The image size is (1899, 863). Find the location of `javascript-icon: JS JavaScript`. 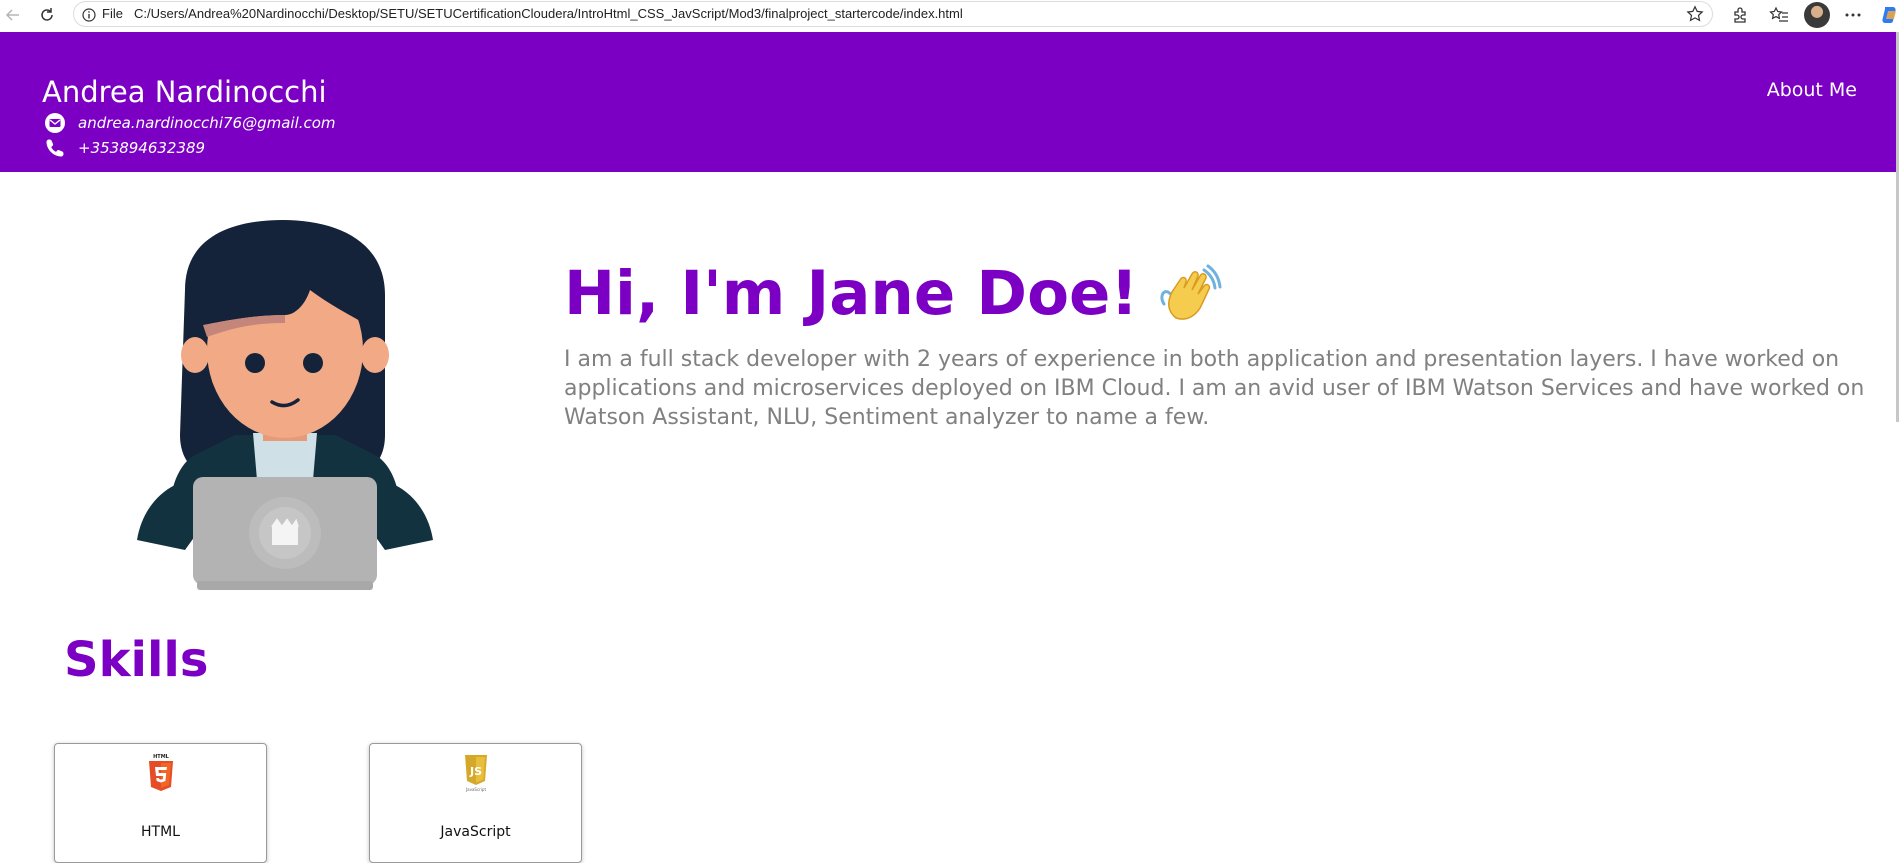

javascript-icon: JS JavaScript is located at coordinates (476, 773).